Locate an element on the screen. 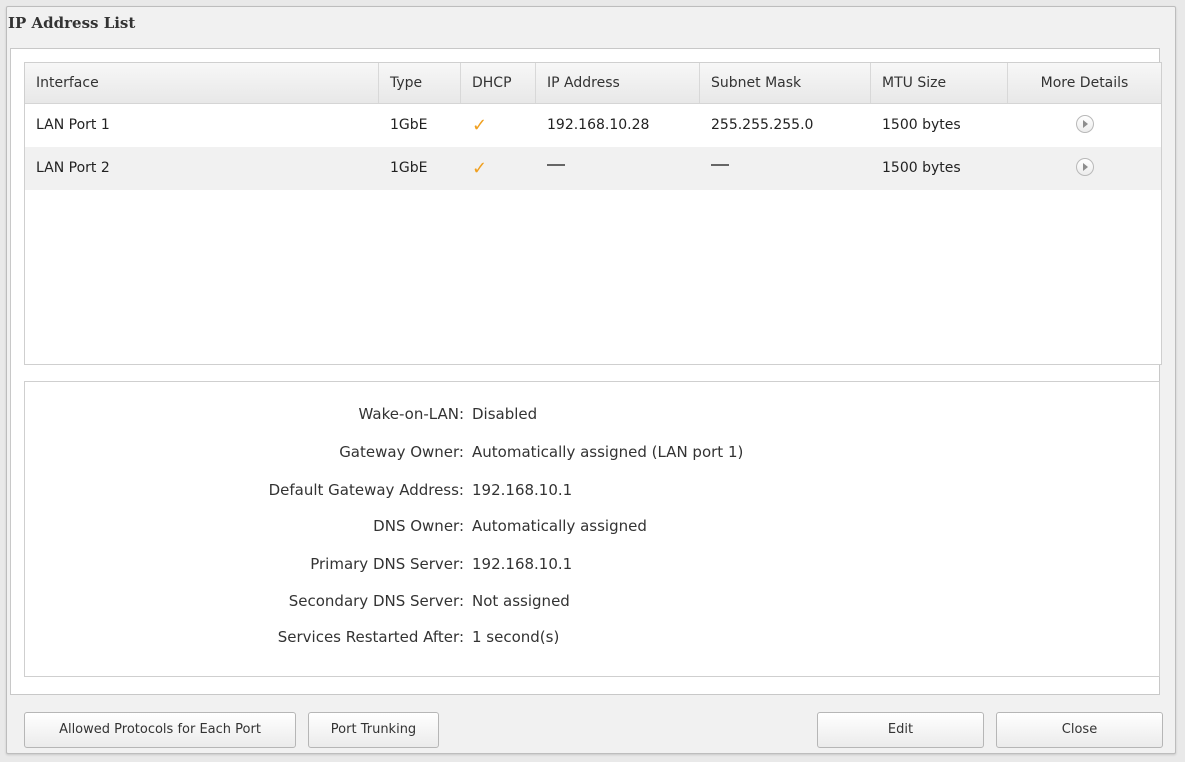 This screenshot has height=762, width=1185. allowed-protocols-button: Allowed Protocols for Each Port is located at coordinates (160, 730).